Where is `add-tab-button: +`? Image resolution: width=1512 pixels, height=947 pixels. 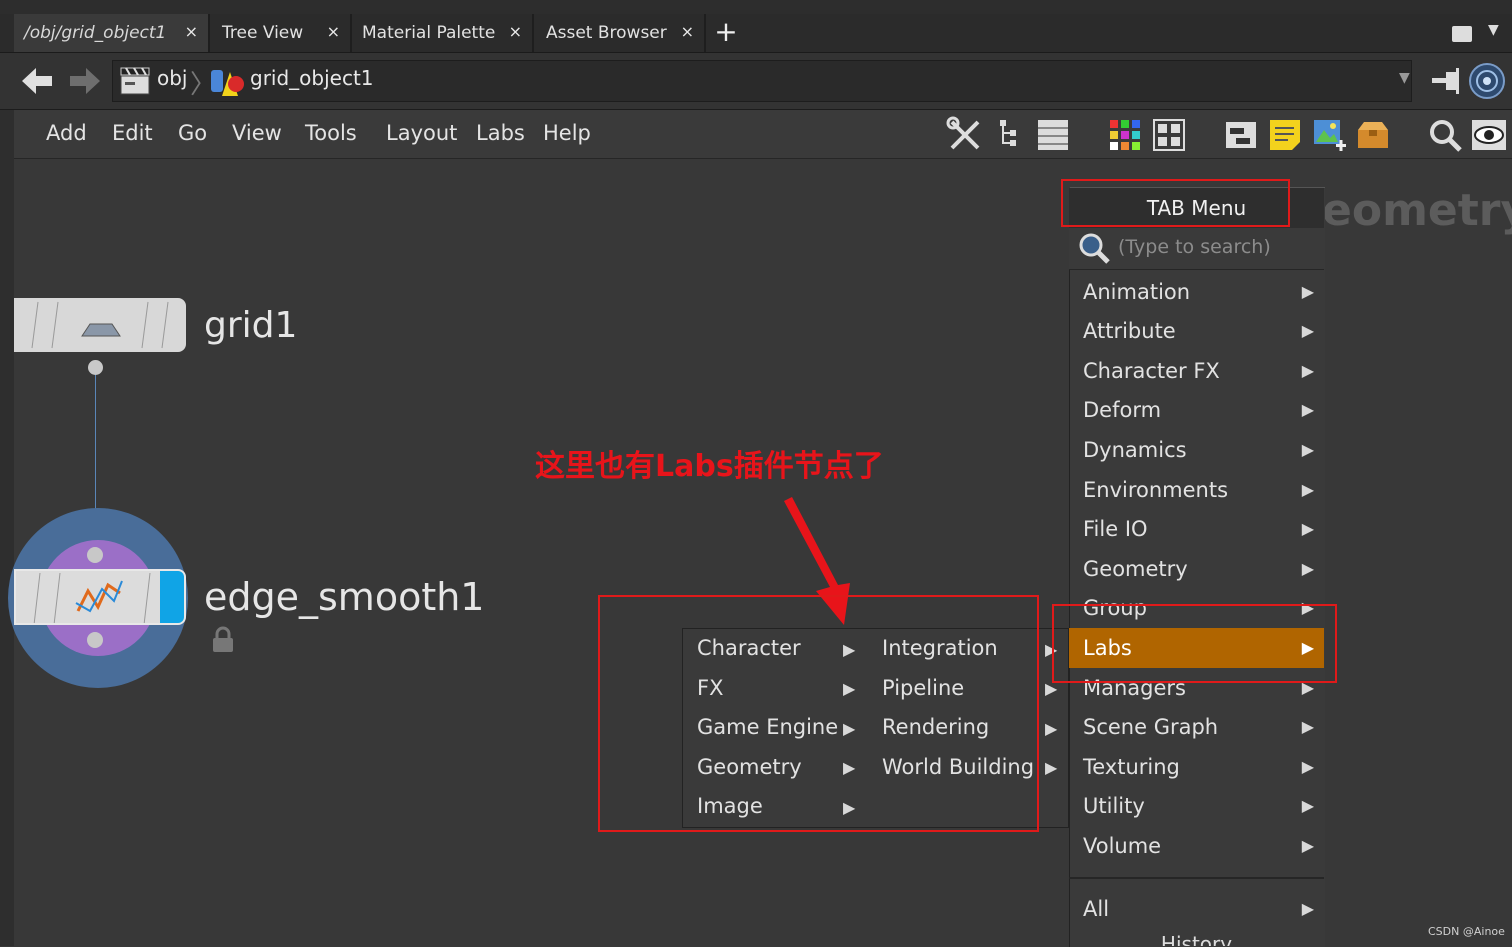
add-tab-button: + is located at coordinates (726, 33).